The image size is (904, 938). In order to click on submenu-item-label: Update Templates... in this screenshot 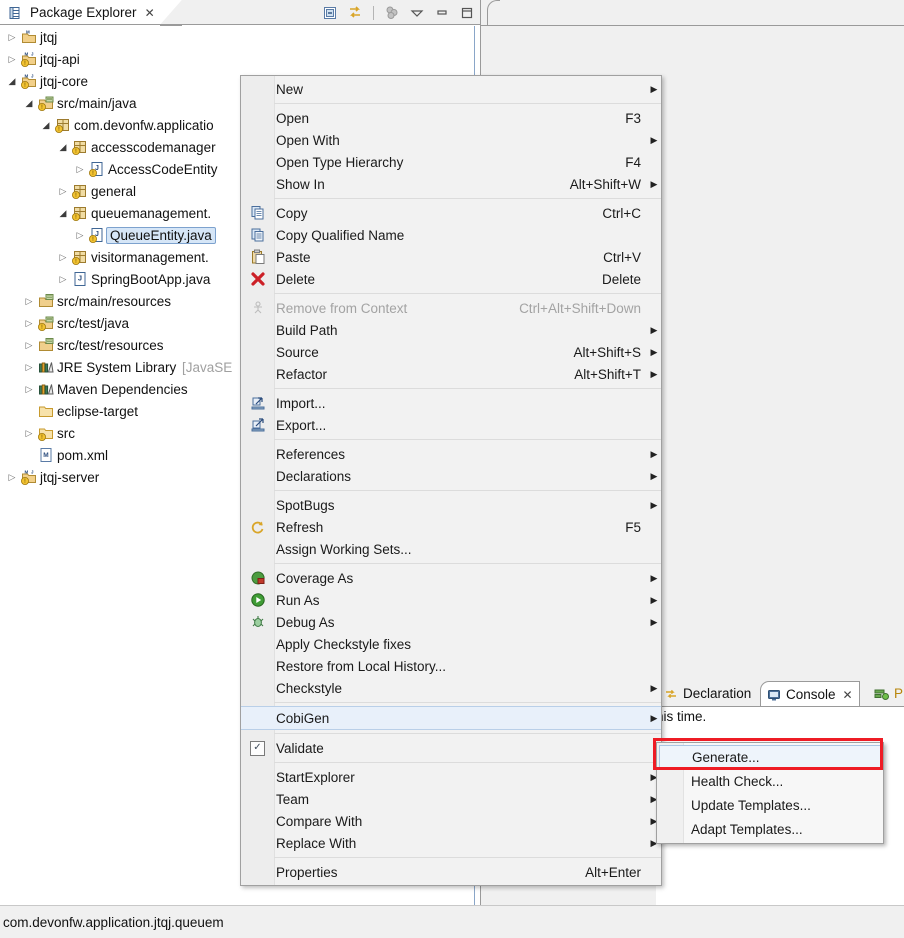, I will do `click(751, 805)`.